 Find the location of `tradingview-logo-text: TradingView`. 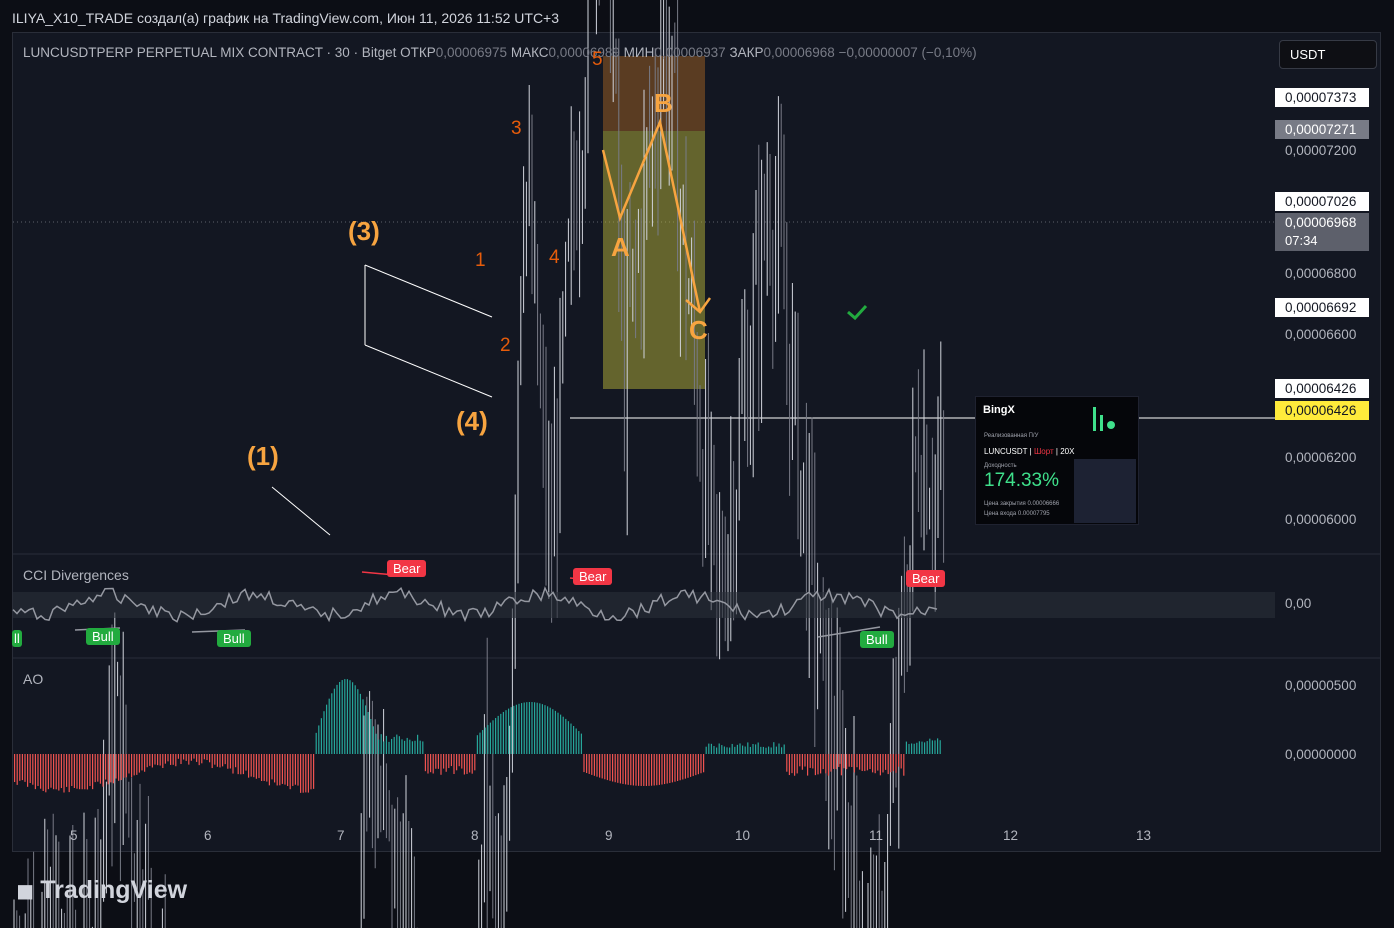

tradingview-logo-text: TradingView is located at coordinates (114, 890).